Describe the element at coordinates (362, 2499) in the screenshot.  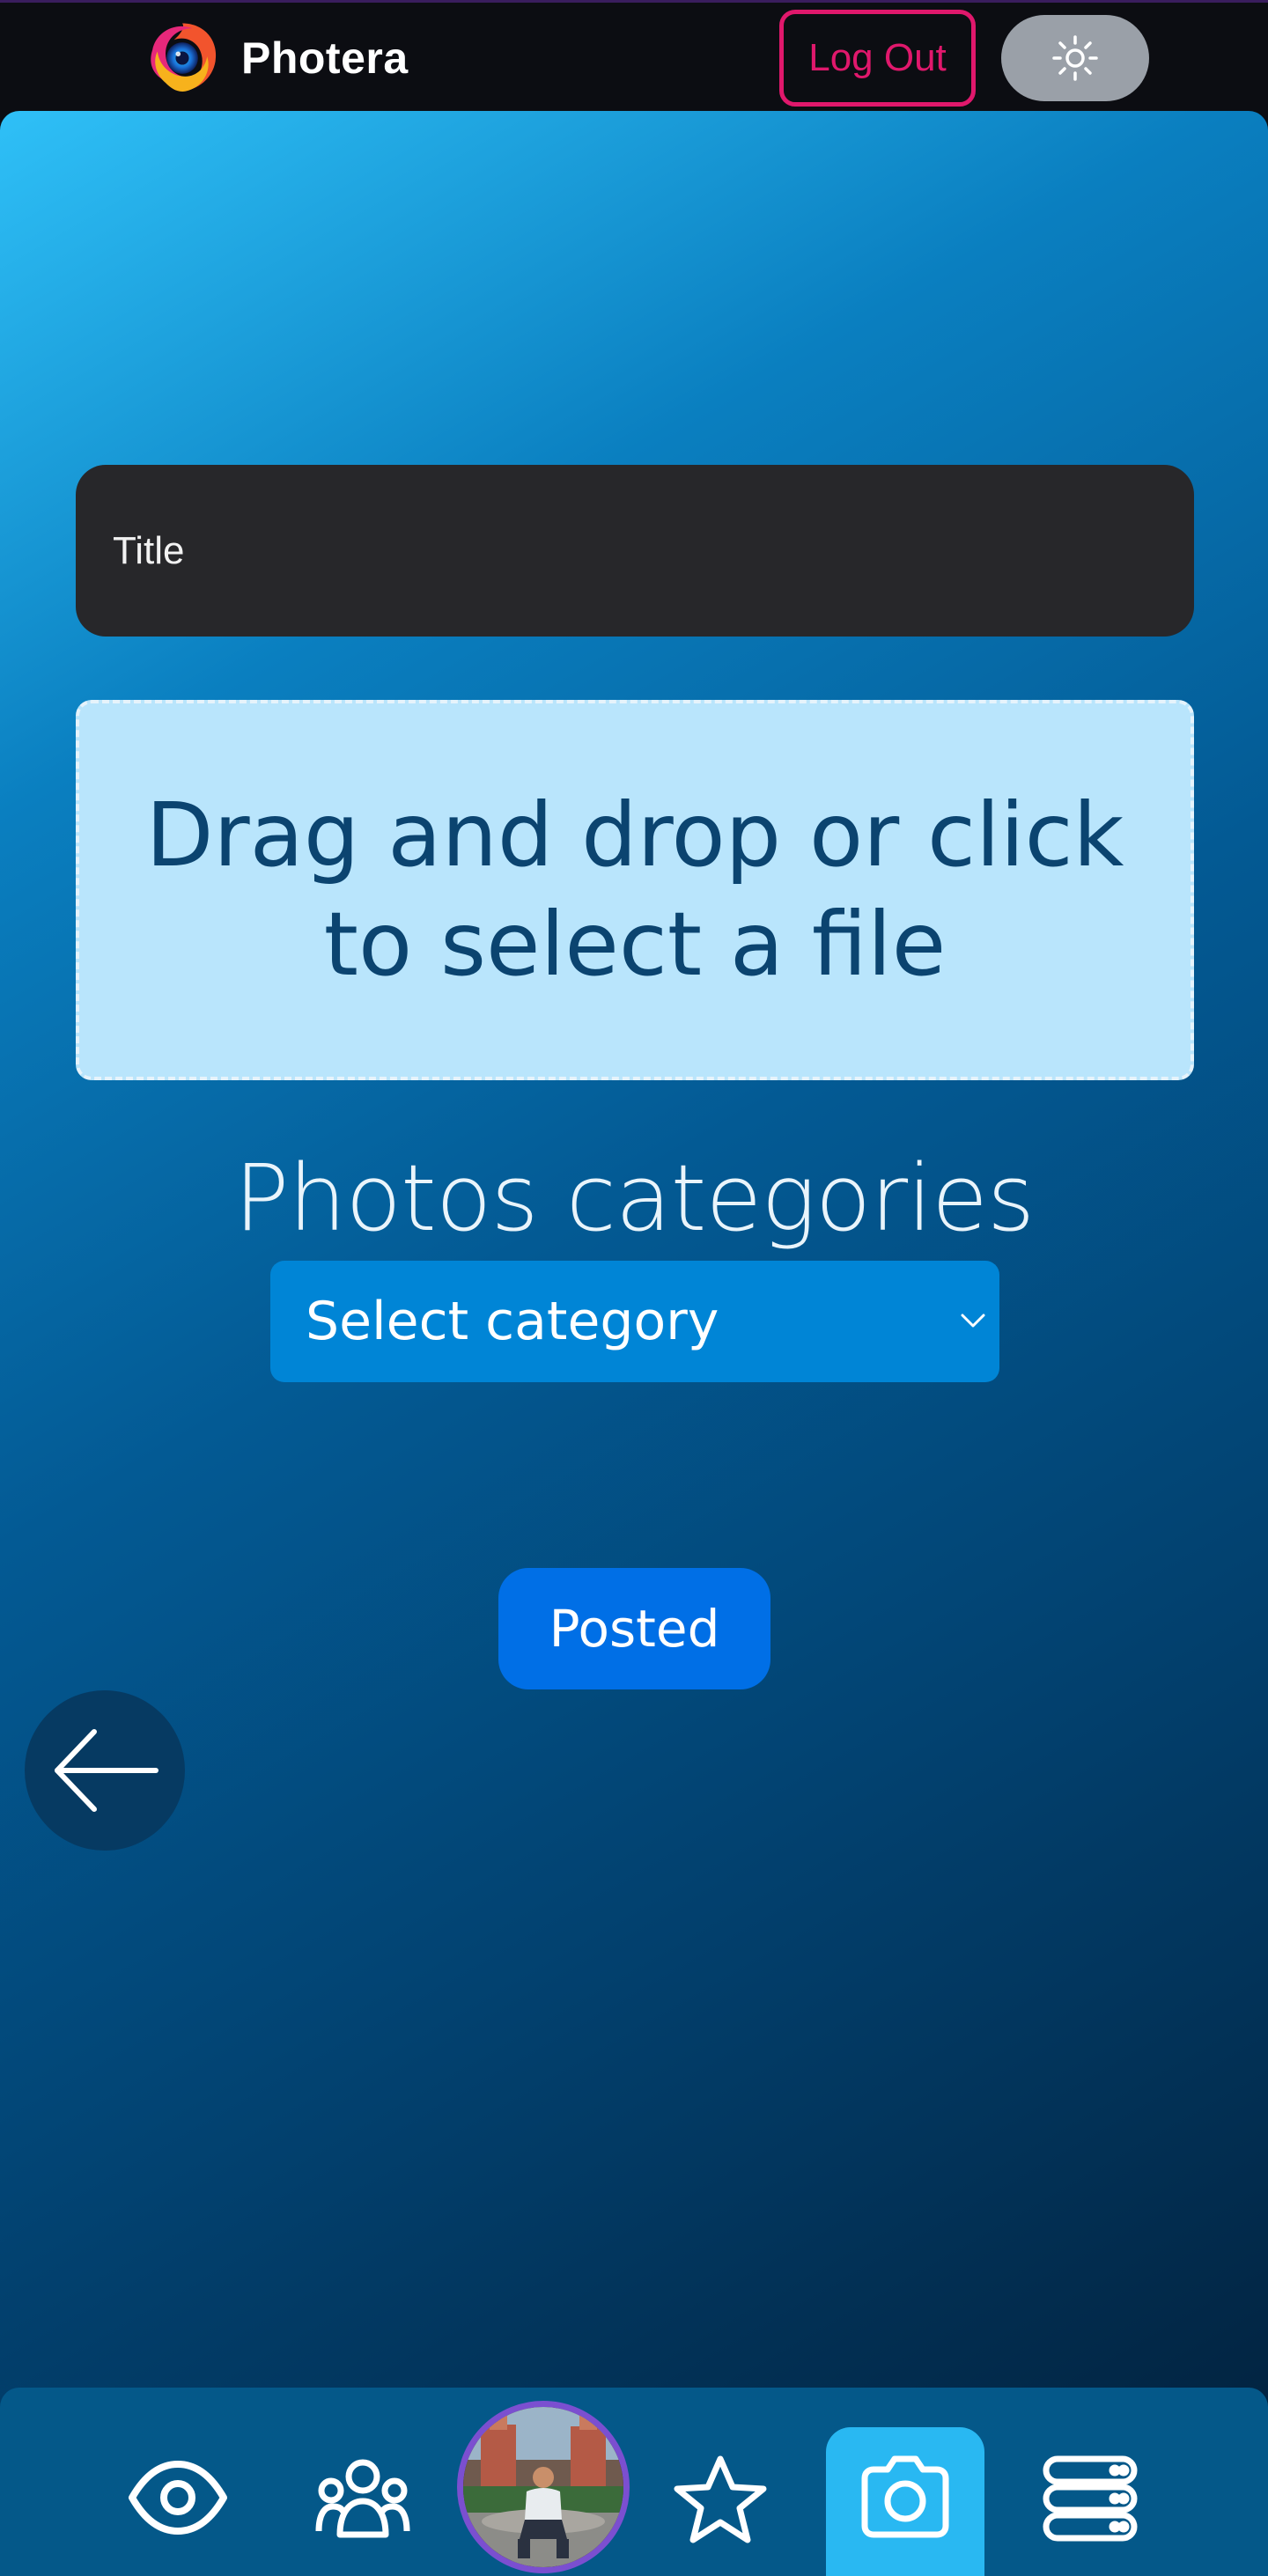
I see `users-icon` at that location.